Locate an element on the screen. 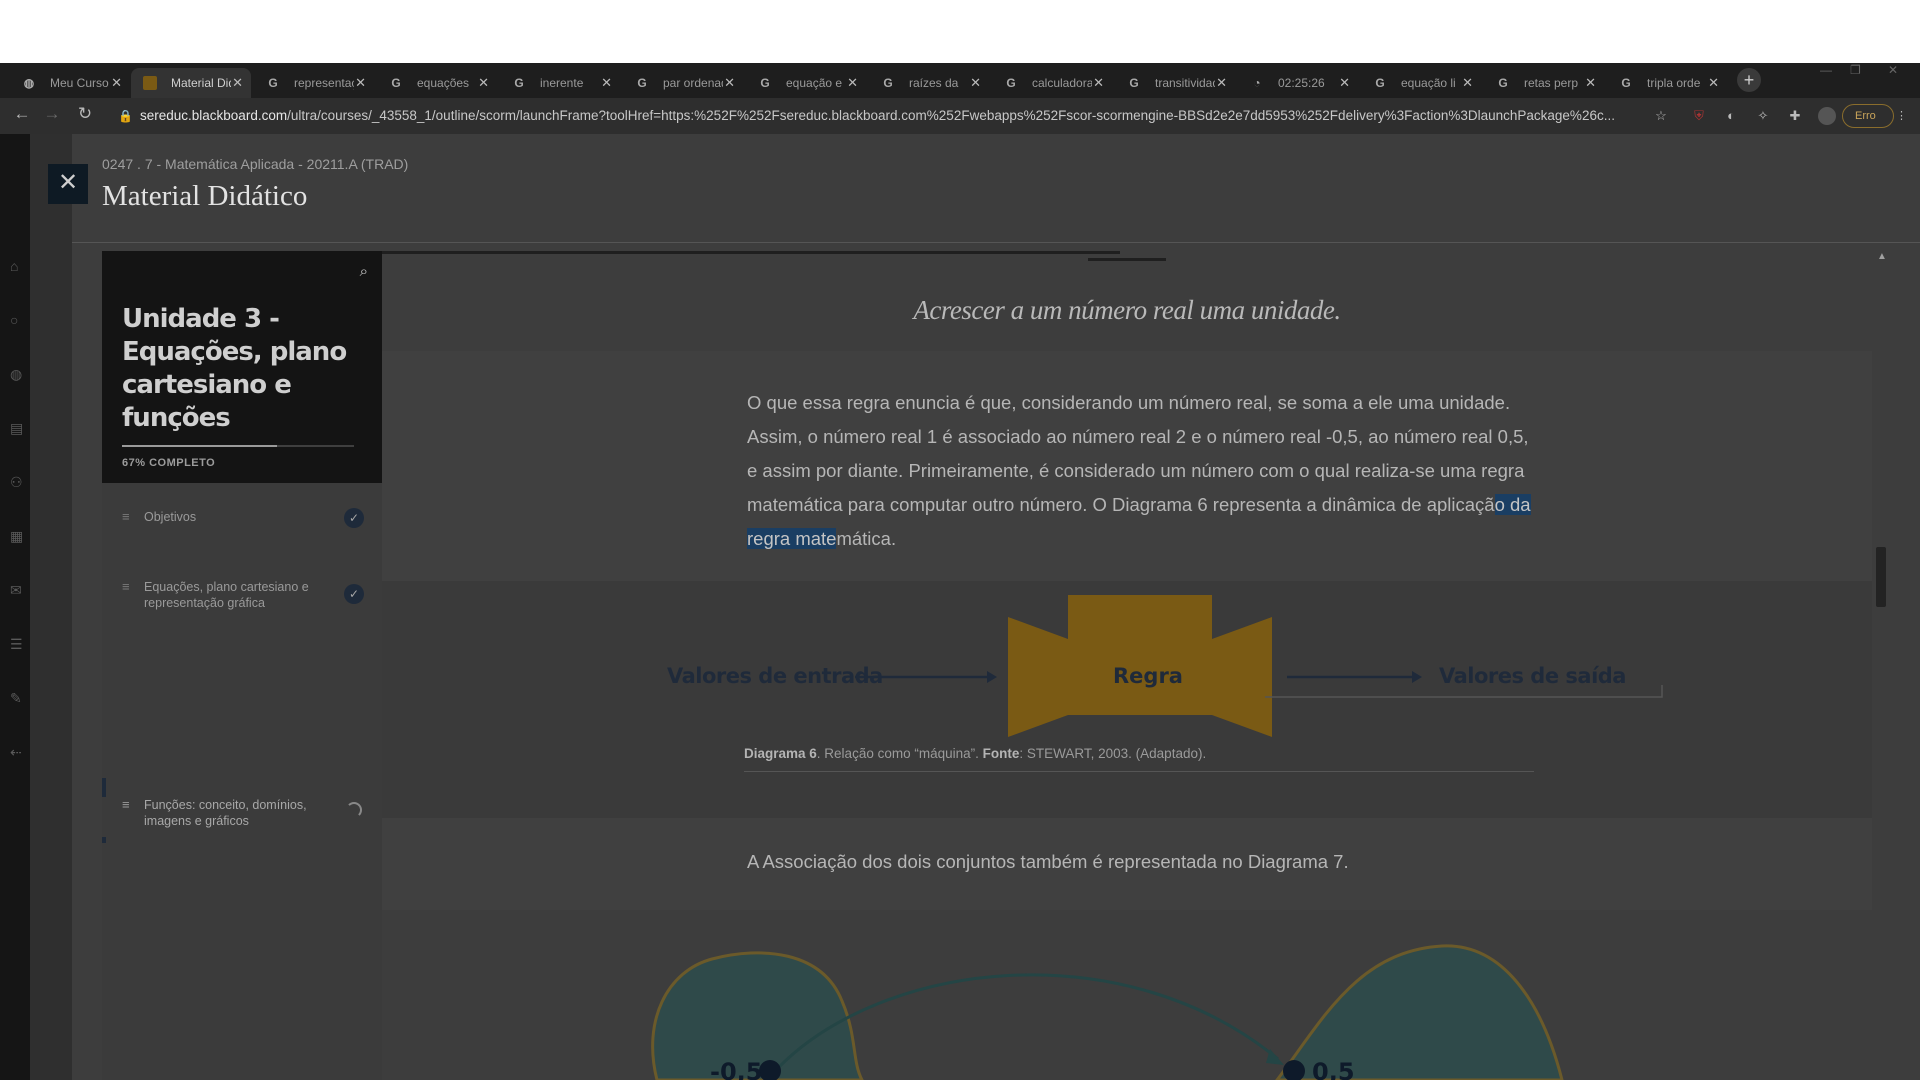 This screenshot has width=1920, height=1080. header-divider is located at coordinates (996, 242).